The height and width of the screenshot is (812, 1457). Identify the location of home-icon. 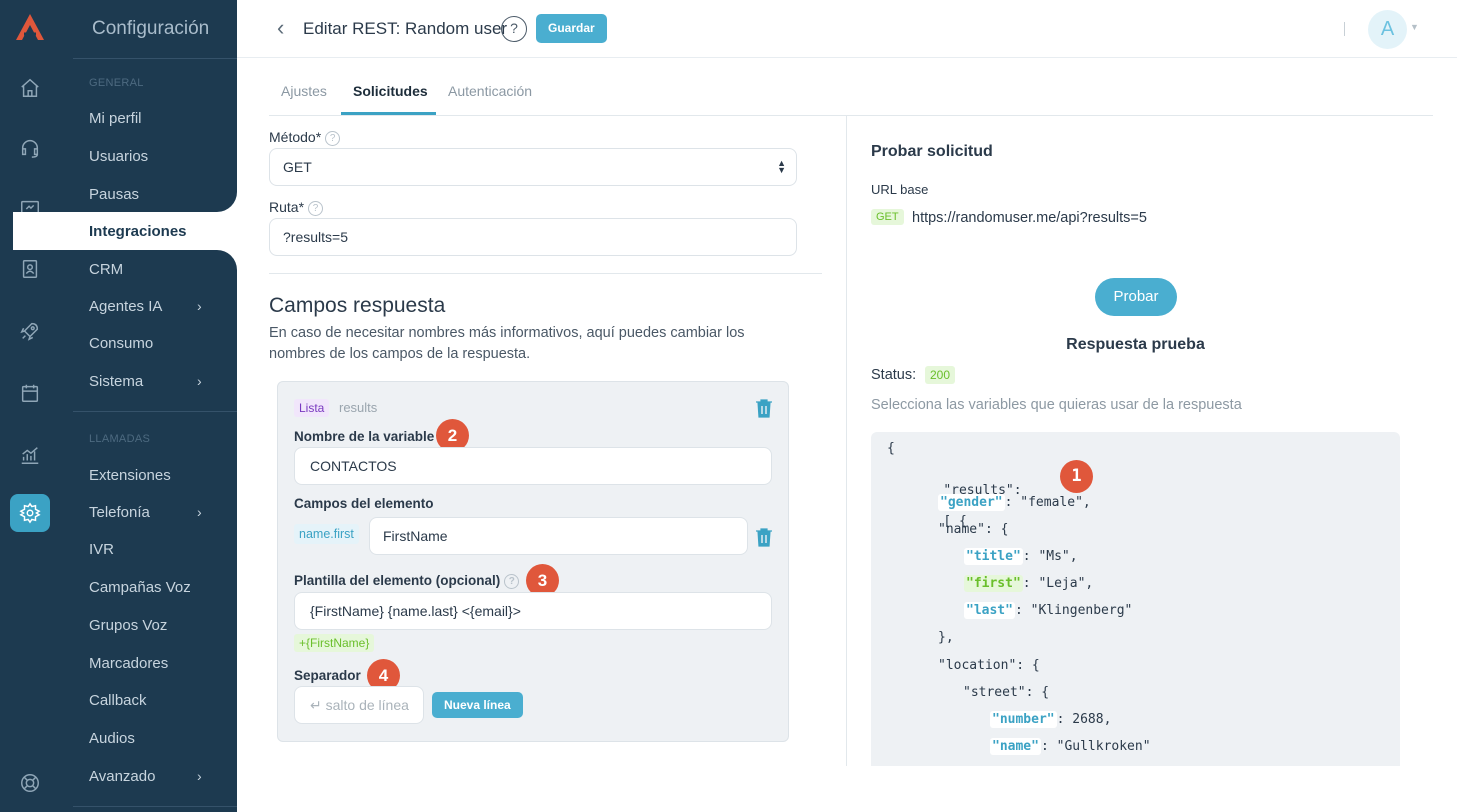
(30, 88).